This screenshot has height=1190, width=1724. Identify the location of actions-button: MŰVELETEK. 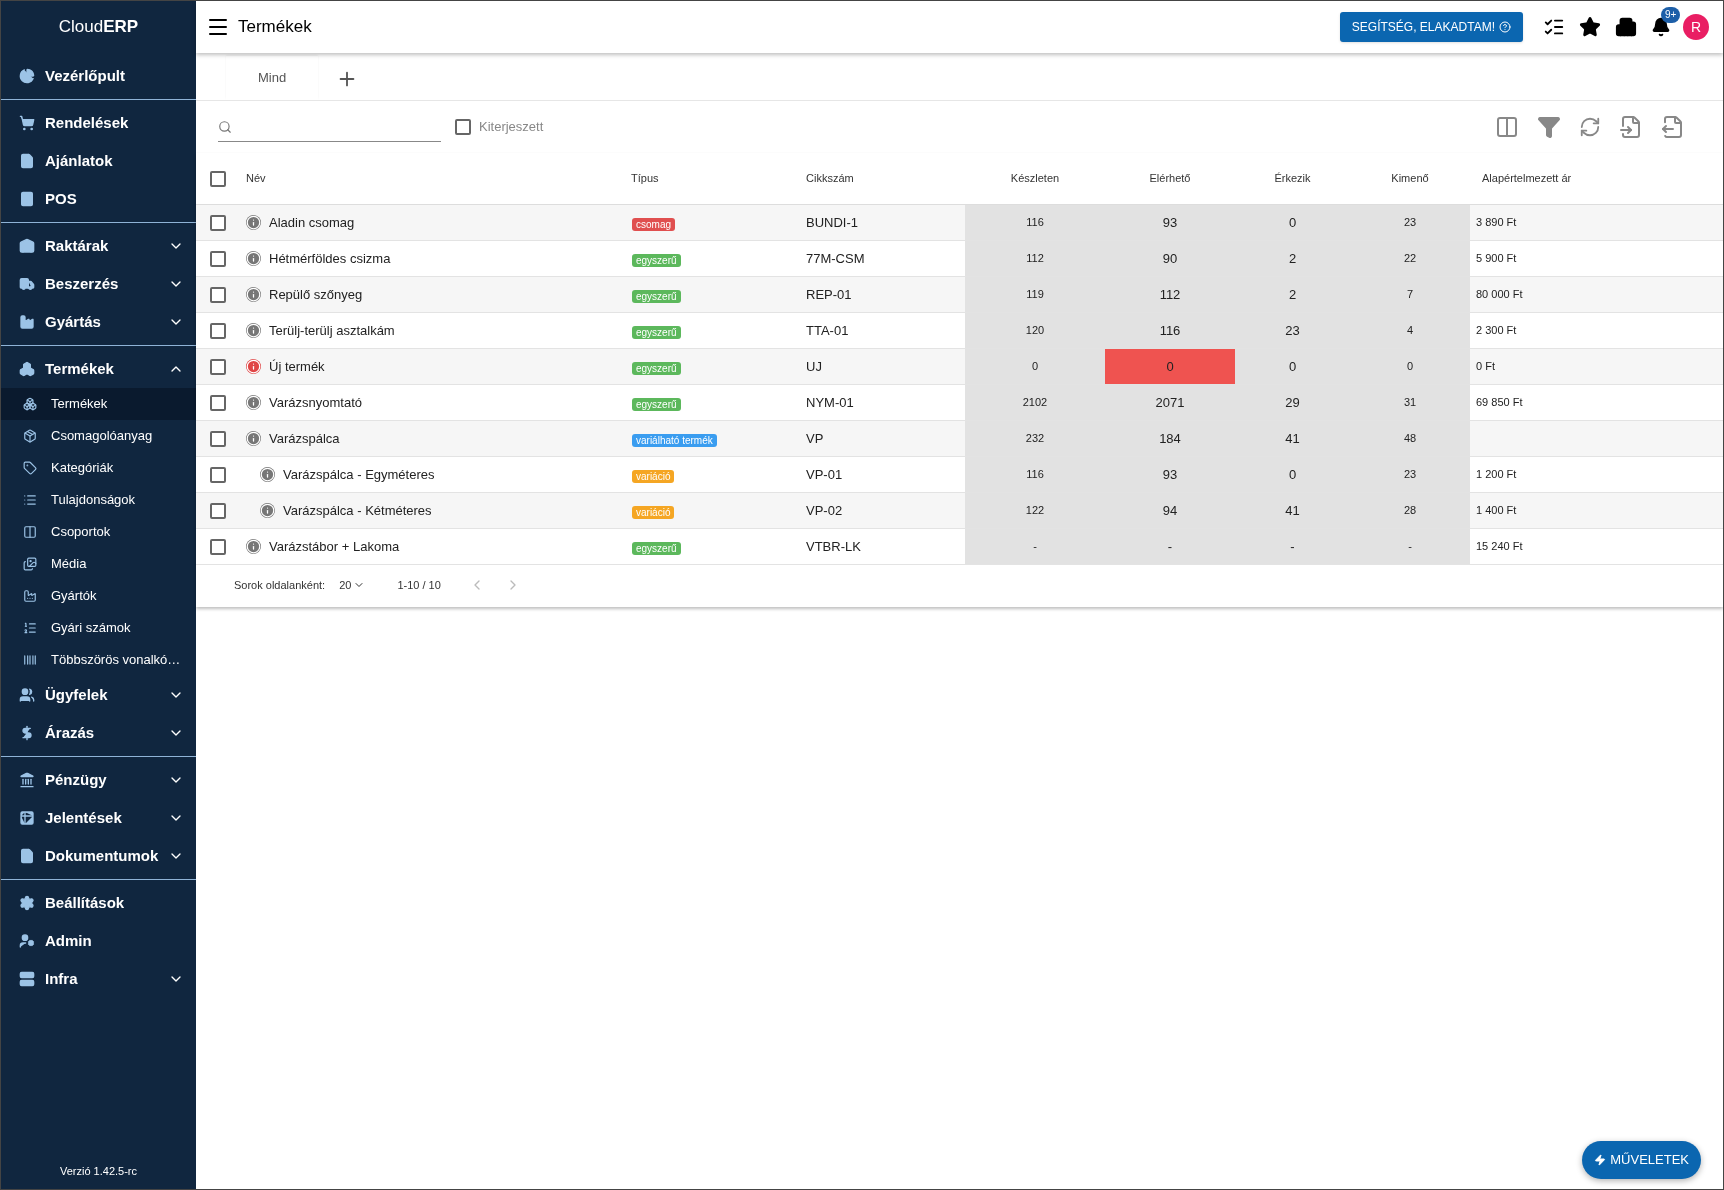
(1641, 1160).